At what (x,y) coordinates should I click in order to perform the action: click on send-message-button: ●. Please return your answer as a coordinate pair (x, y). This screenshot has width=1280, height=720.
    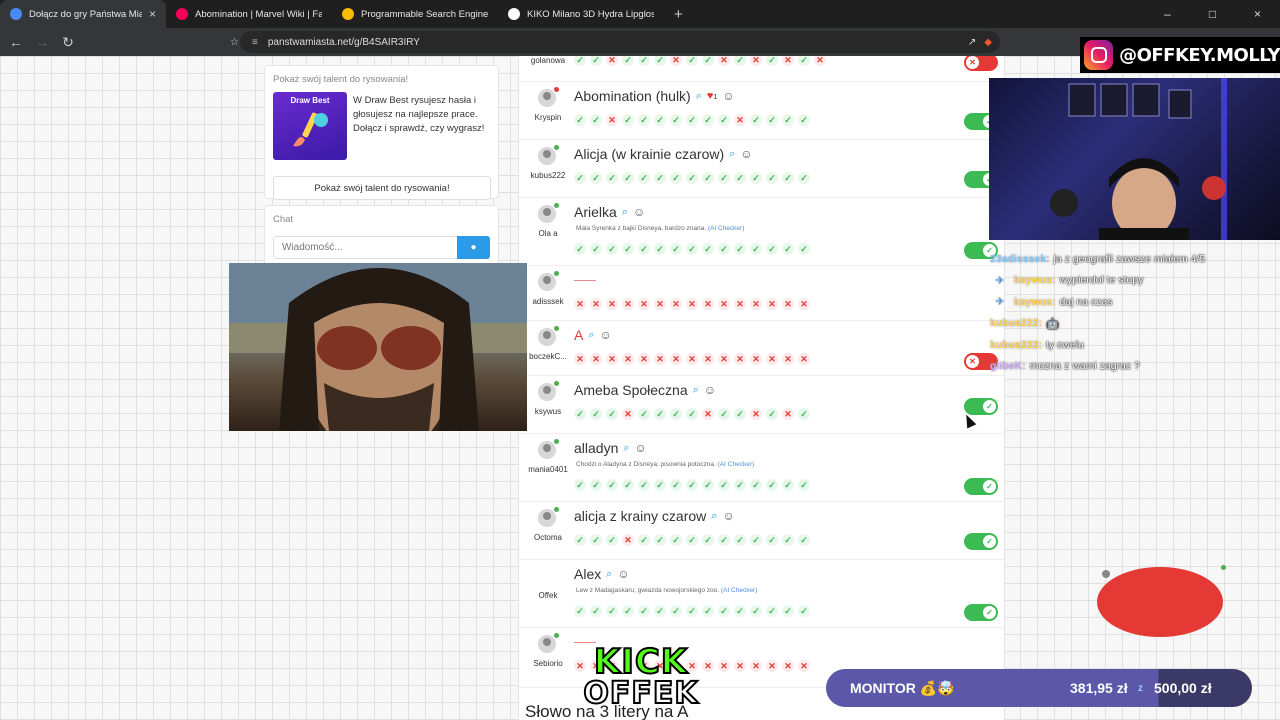
    Looking at the image, I should click on (473, 247).